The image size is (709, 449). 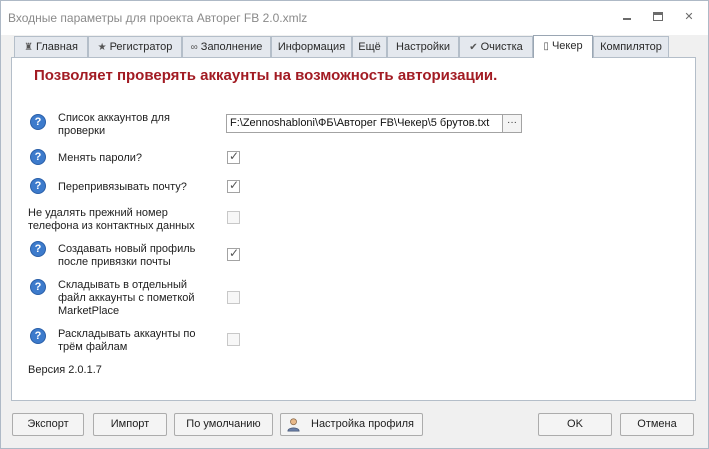 What do you see at coordinates (473, 47) in the screenshot?
I see `check-icon: ✔` at bounding box center [473, 47].